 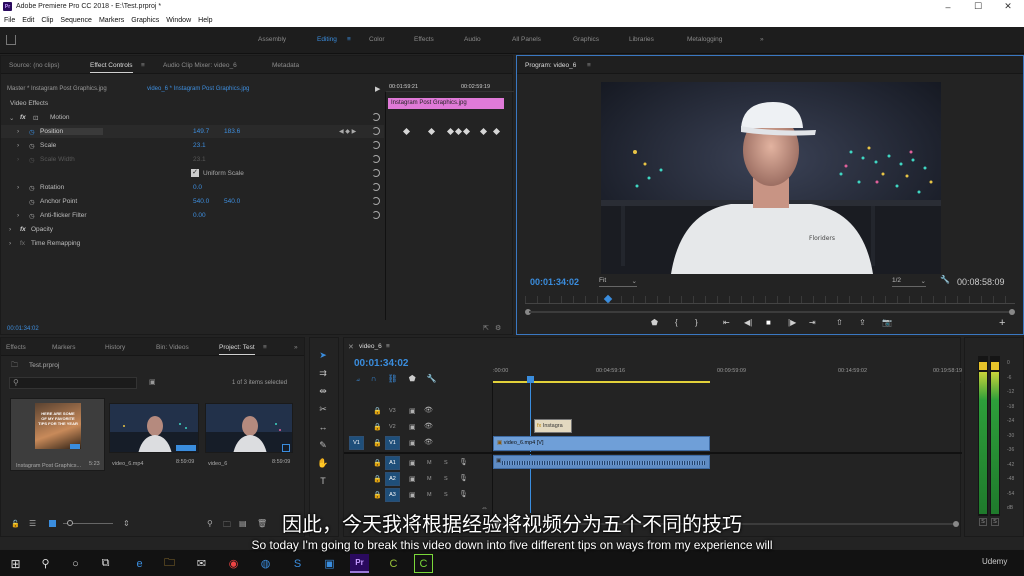 I want to click on skype-icon: S, so click(x=297, y=563).